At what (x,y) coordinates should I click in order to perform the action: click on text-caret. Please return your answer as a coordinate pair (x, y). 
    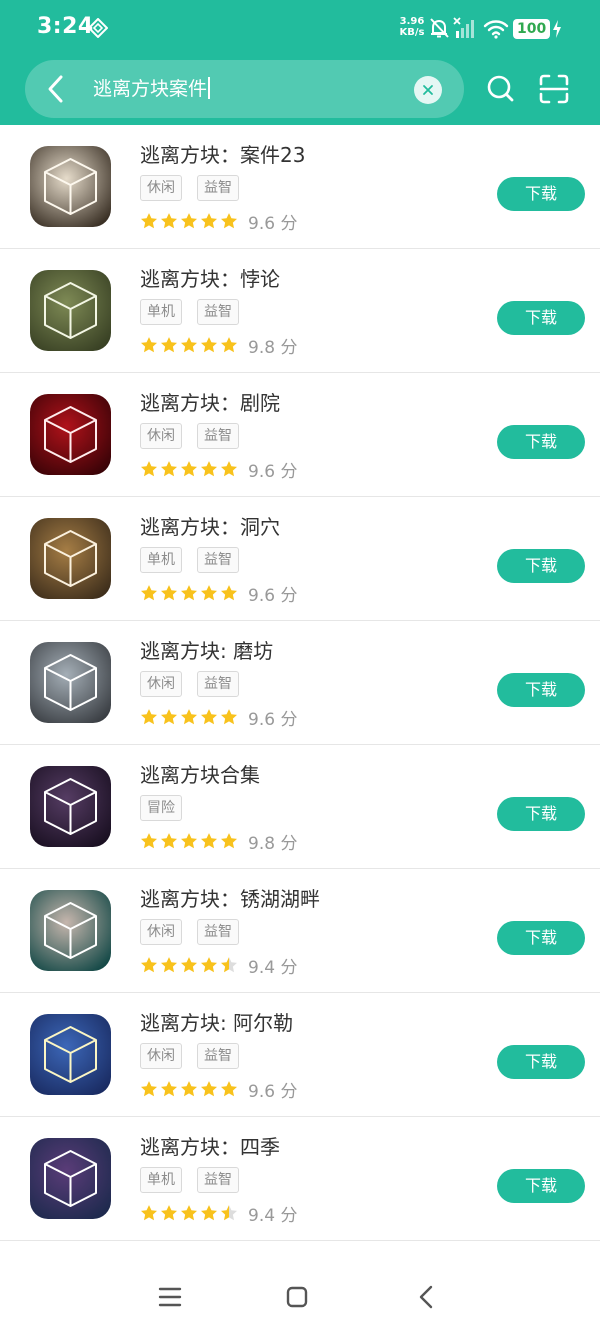
    Looking at the image, I should click on (209, 88).